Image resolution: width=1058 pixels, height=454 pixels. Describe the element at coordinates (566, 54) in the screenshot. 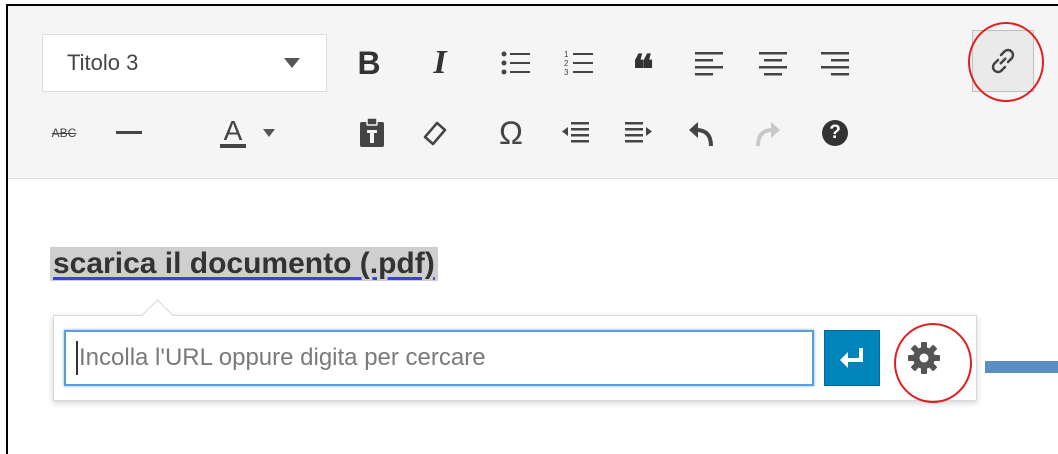

I see `svg-text: 1` at that location.